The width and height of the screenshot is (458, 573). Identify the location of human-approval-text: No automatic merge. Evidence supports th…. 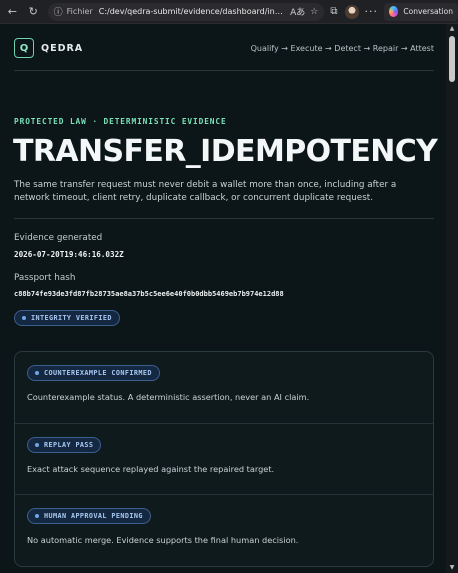
(163, 540).